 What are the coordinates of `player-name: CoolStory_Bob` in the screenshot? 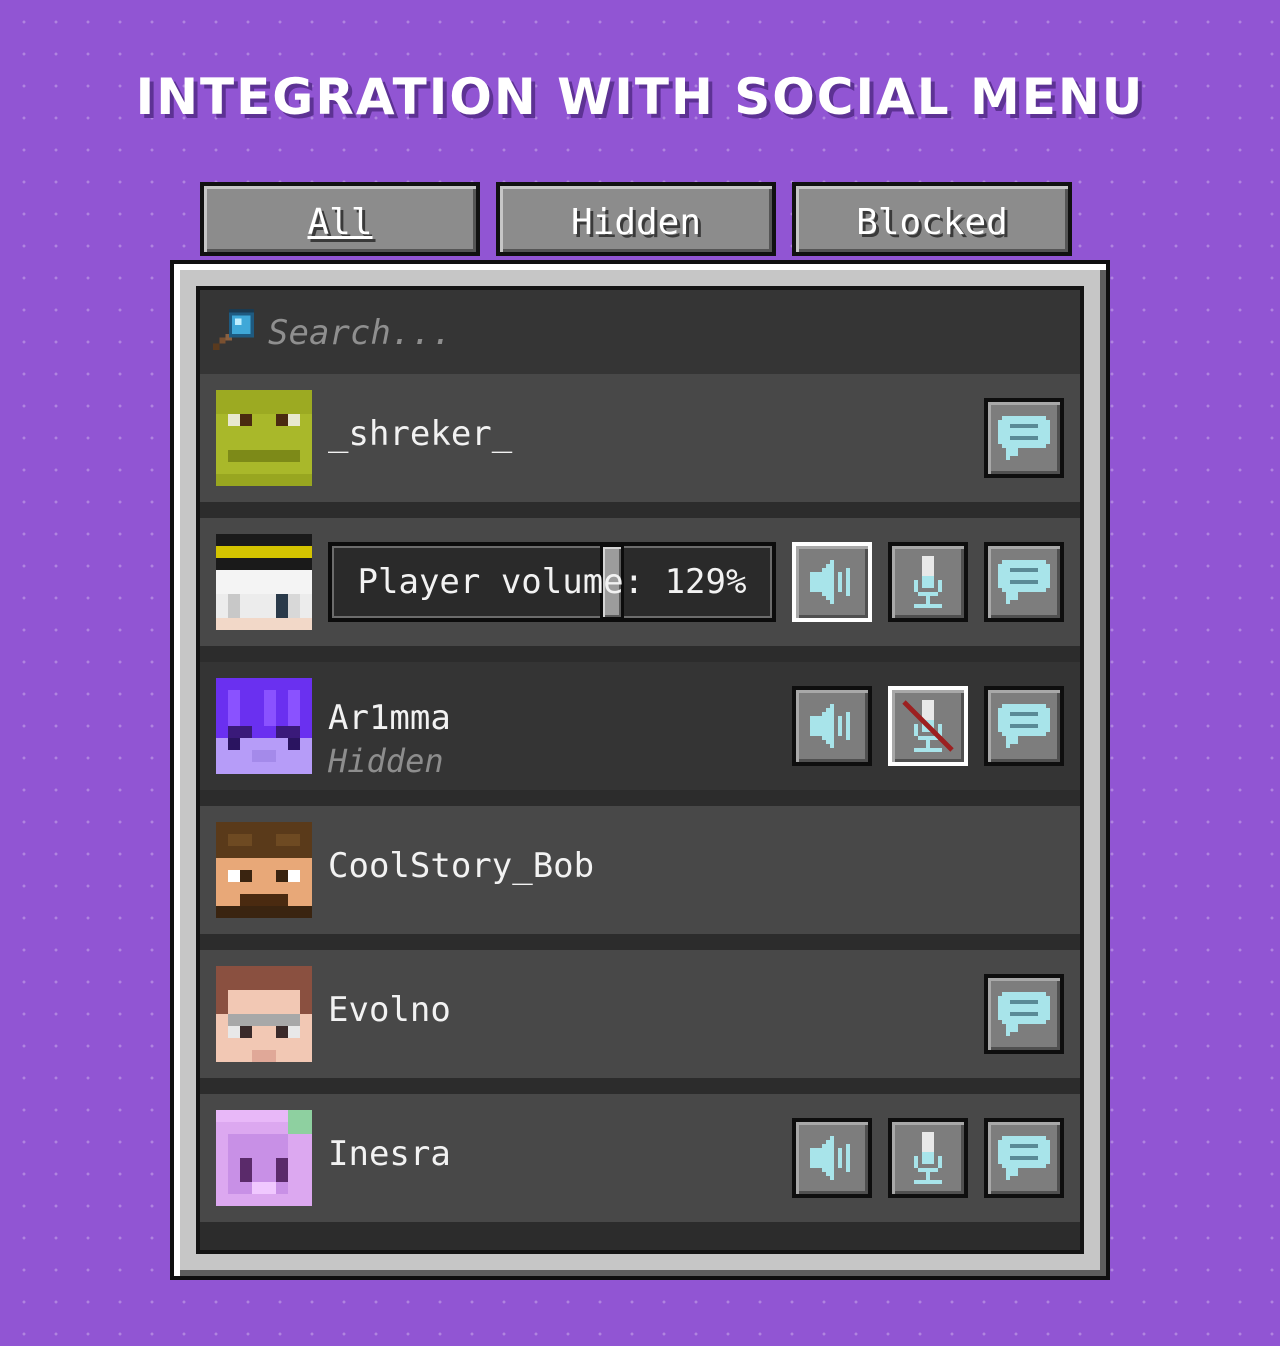 It's located at (461, 866).